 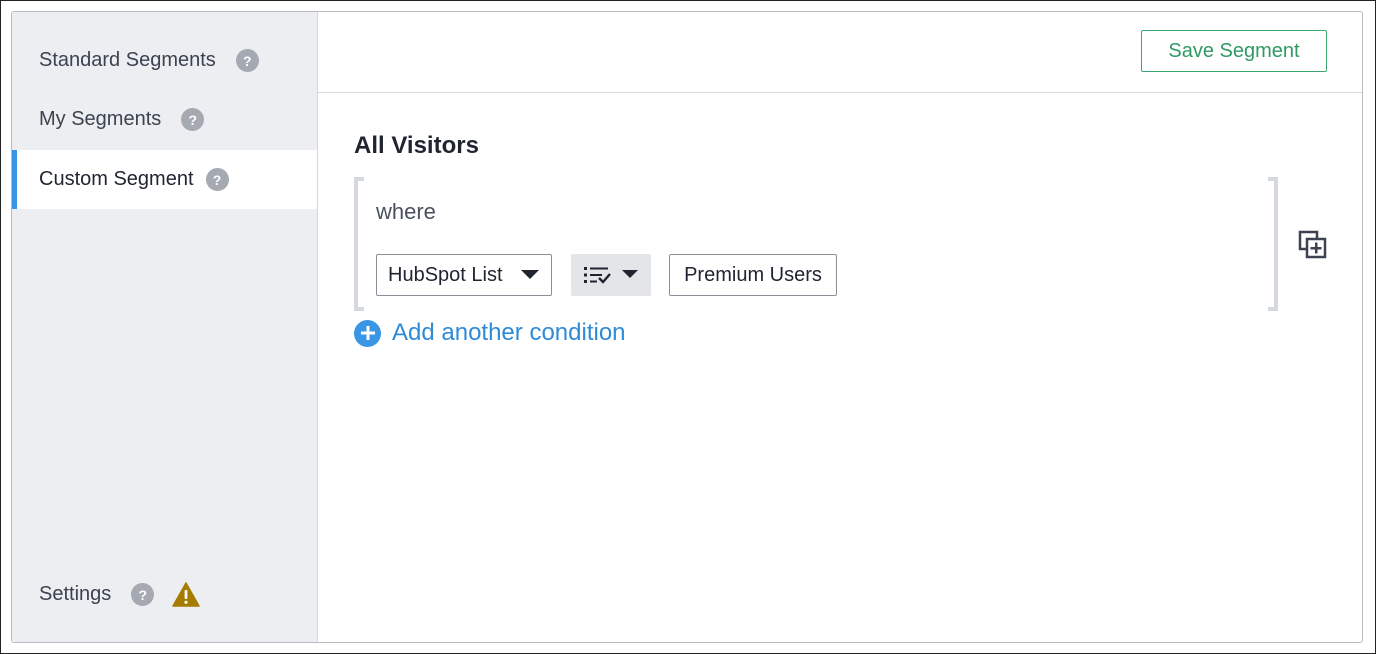 What do you see at coordinates (164, 119) in the screenshot?
I see `sidebar-item-my-segments: My Segments ?` at bounding box center [164, 119].